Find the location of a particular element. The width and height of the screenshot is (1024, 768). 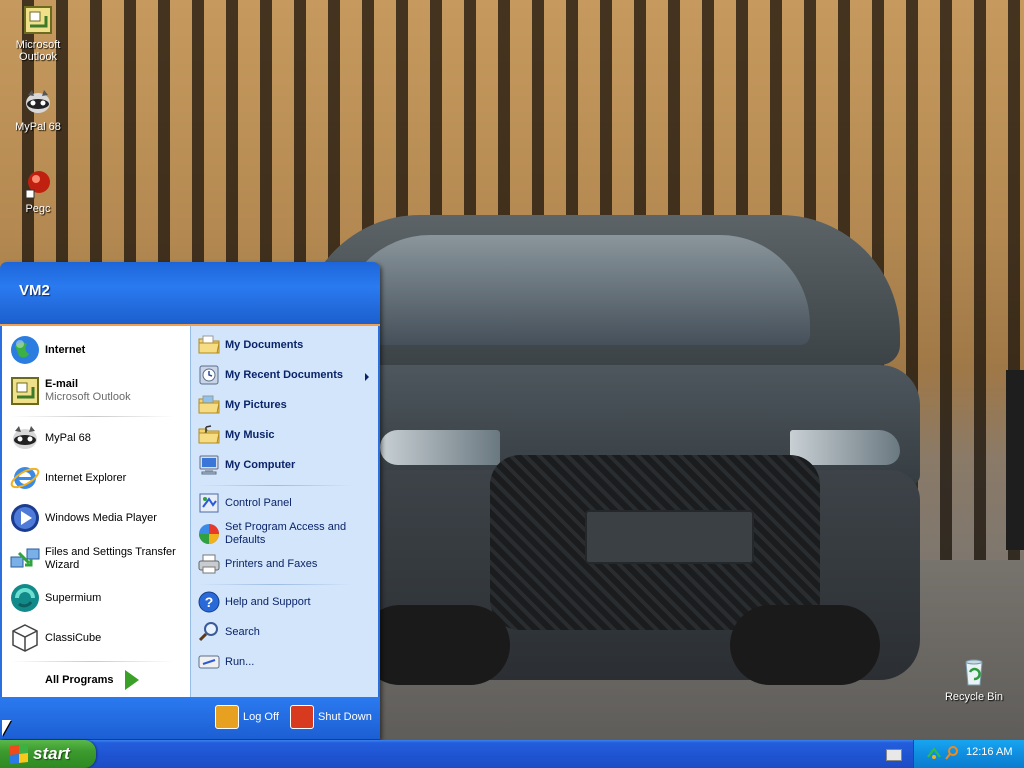

menu-item-recent-documents: My Recent Documents is located at coordinates (270, 375).